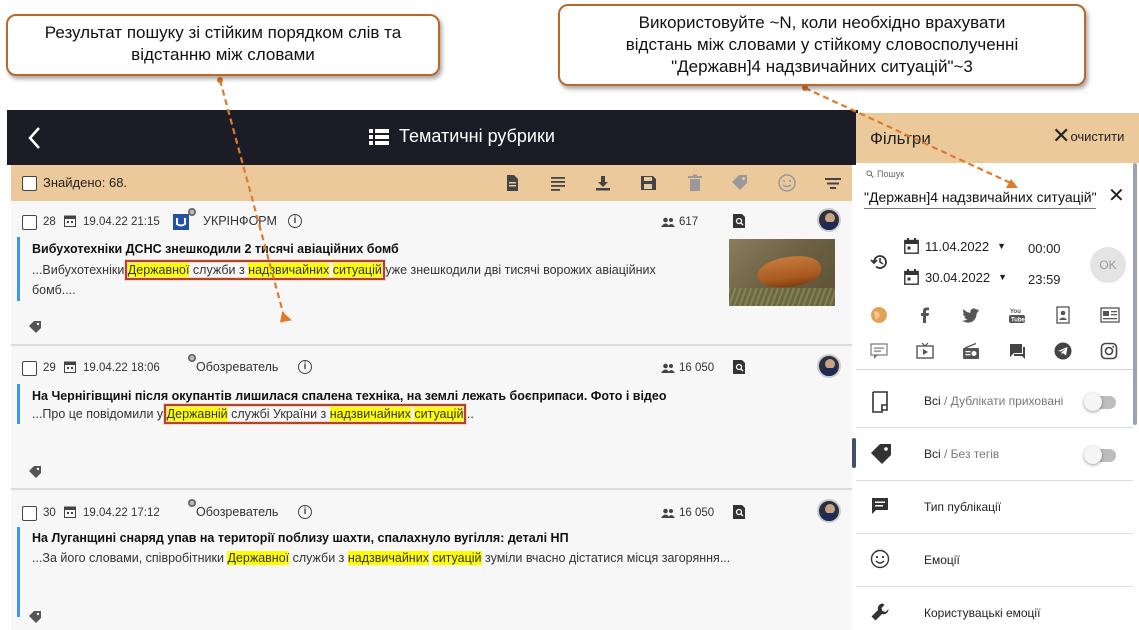 The image size is (1139, 630). Describe the element at coordinates (939, 351) in the screenshot. I see `tv-icon` at that location.